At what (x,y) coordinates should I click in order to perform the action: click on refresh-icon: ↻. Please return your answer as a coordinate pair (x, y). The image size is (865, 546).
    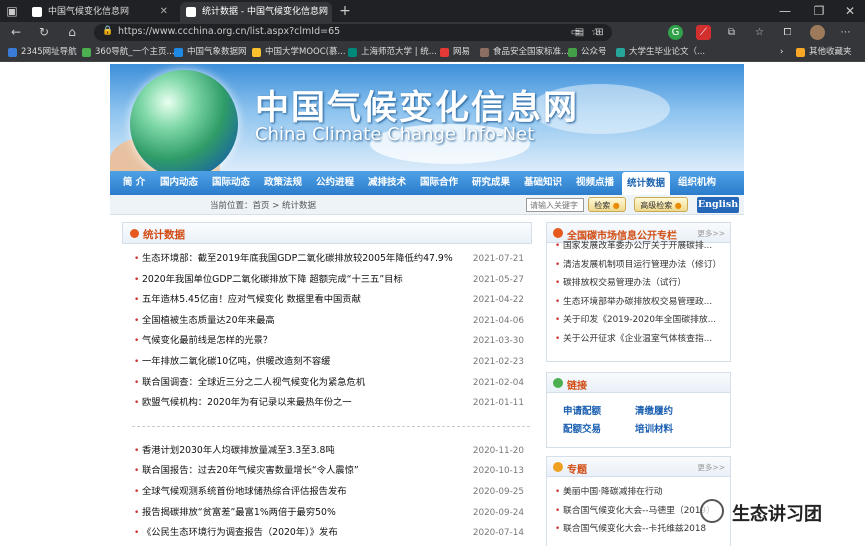
    Looking at the image, I should click on (44, 32).